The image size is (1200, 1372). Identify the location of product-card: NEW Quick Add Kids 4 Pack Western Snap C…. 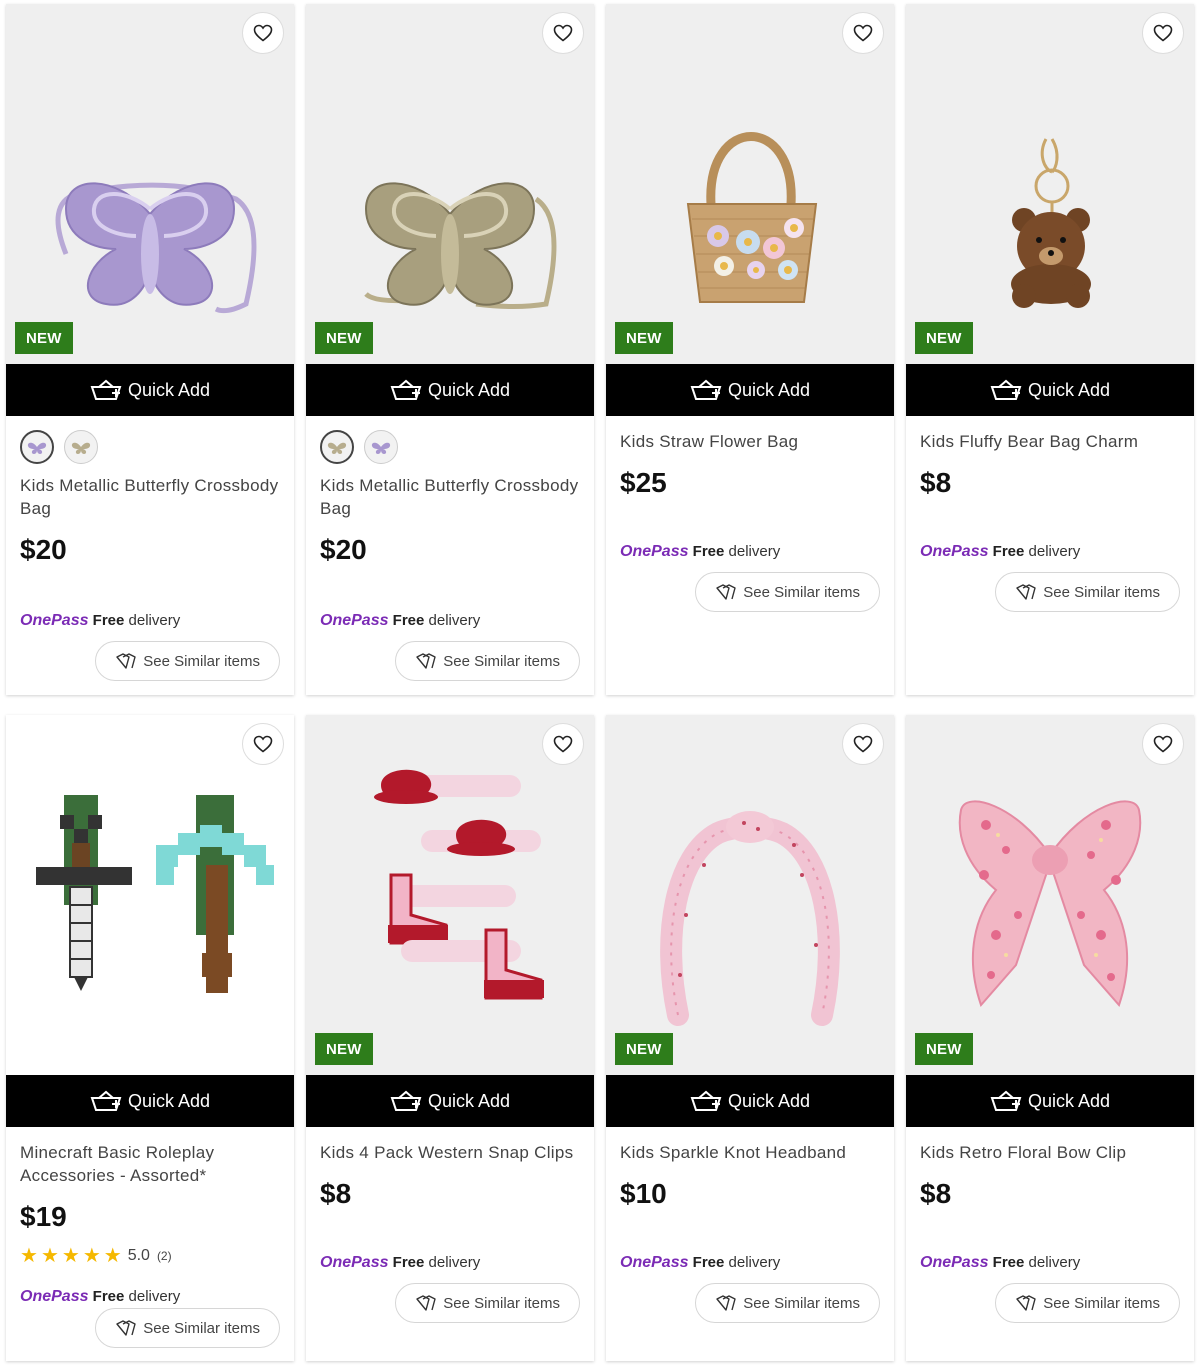
(450, 1038).